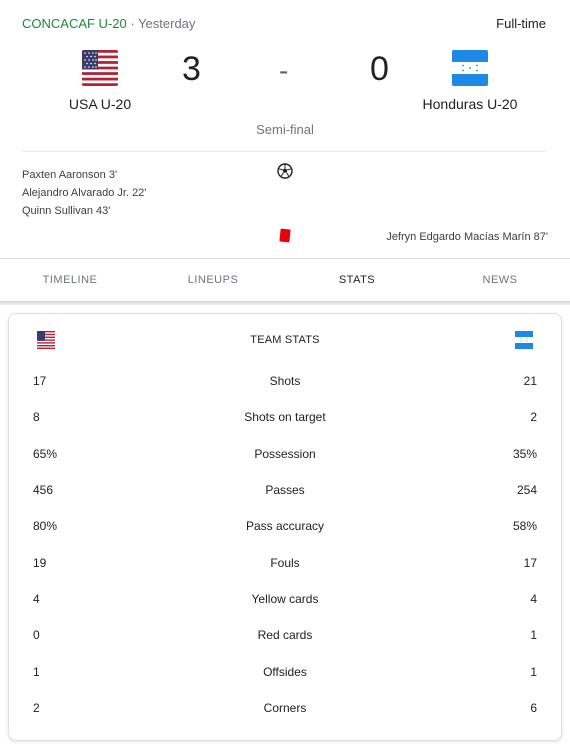  What do you see at coordinates (285, 672) in the screenshot?
I see `stat-label: Offsides` at bounding box center [285, 672].